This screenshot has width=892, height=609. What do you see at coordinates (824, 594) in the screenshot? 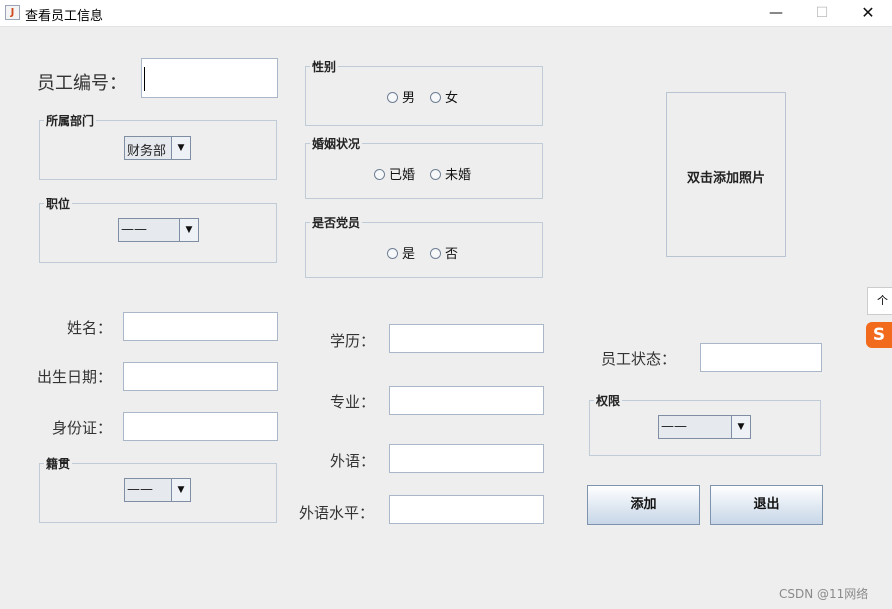
I see `watermark: CSDN @11网络` at bounding box center [824, 594].